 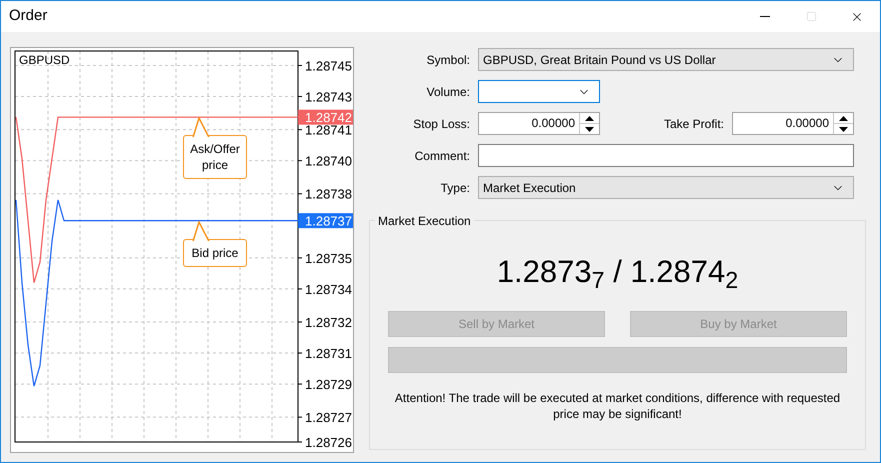 I want to click on price-tag: 1.28737, so click(x=325, y=221).